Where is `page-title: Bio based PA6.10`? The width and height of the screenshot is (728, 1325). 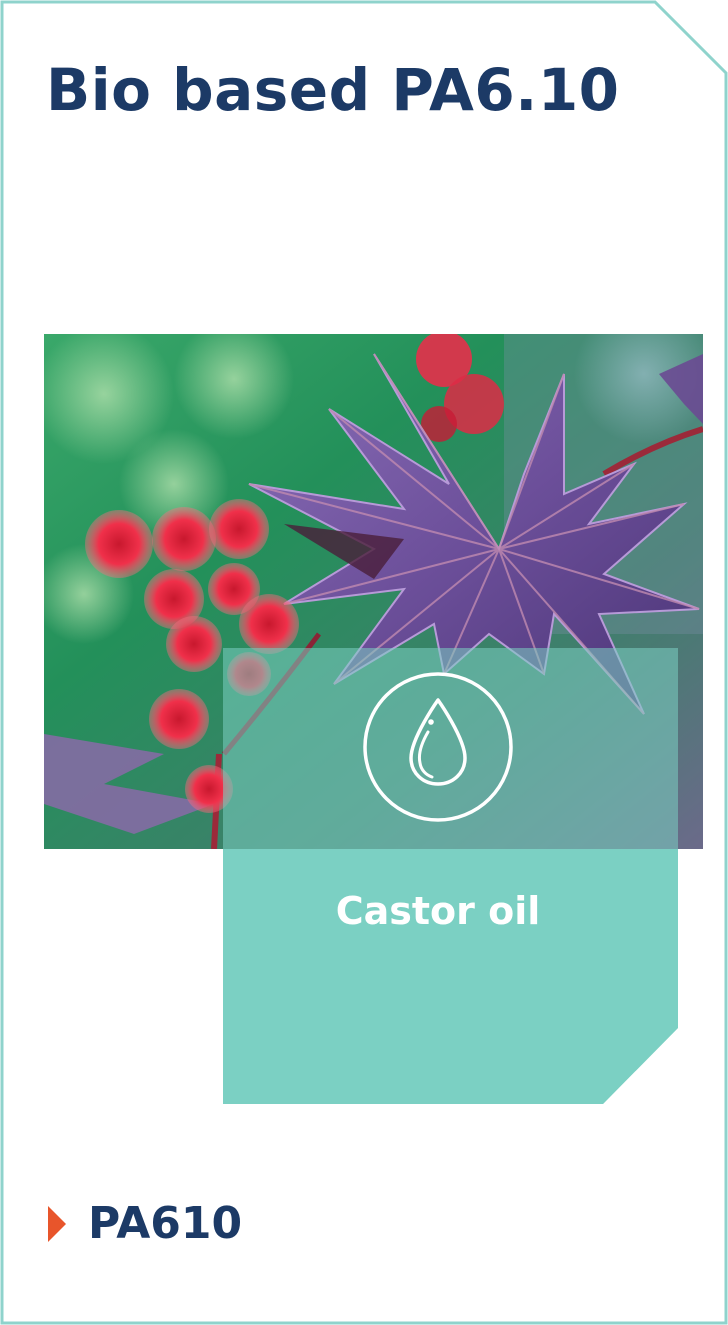
page-title: Bio based PA6.10 is located at coordinates (333, 90).